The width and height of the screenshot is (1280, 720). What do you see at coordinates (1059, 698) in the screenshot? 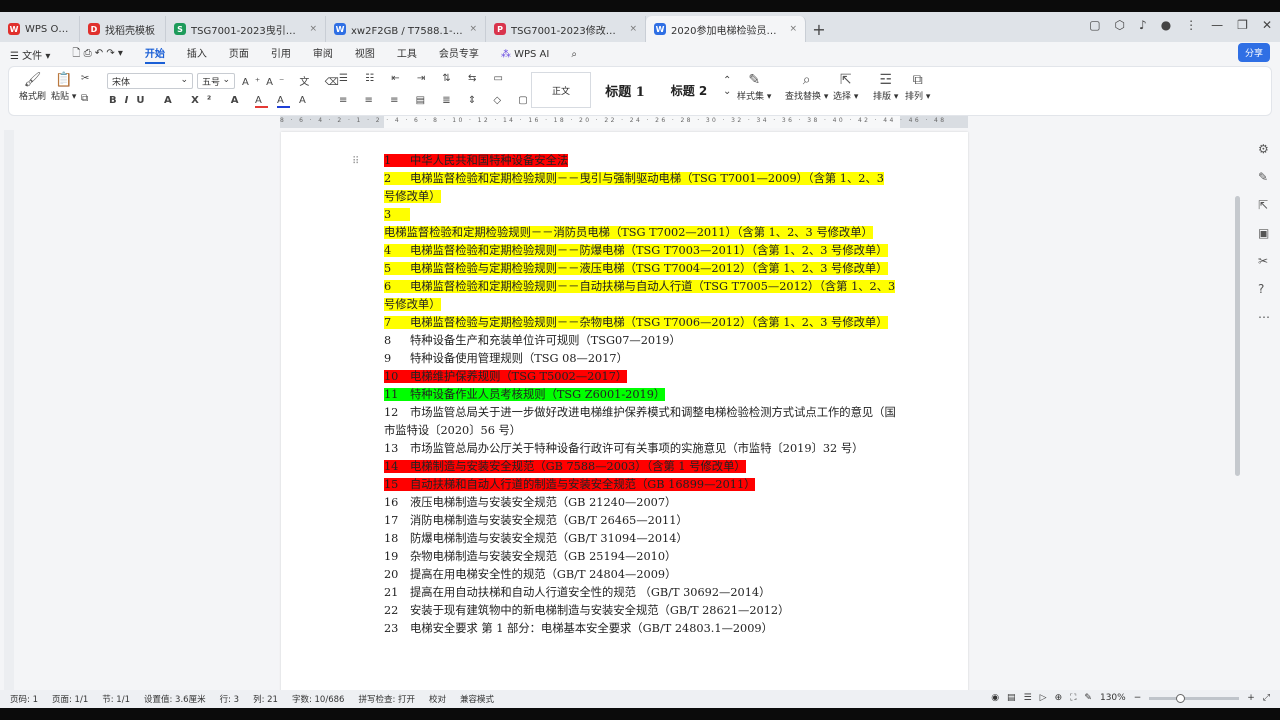
I see `web-view-icon: ⊕` at bounding box center [1059, 698].